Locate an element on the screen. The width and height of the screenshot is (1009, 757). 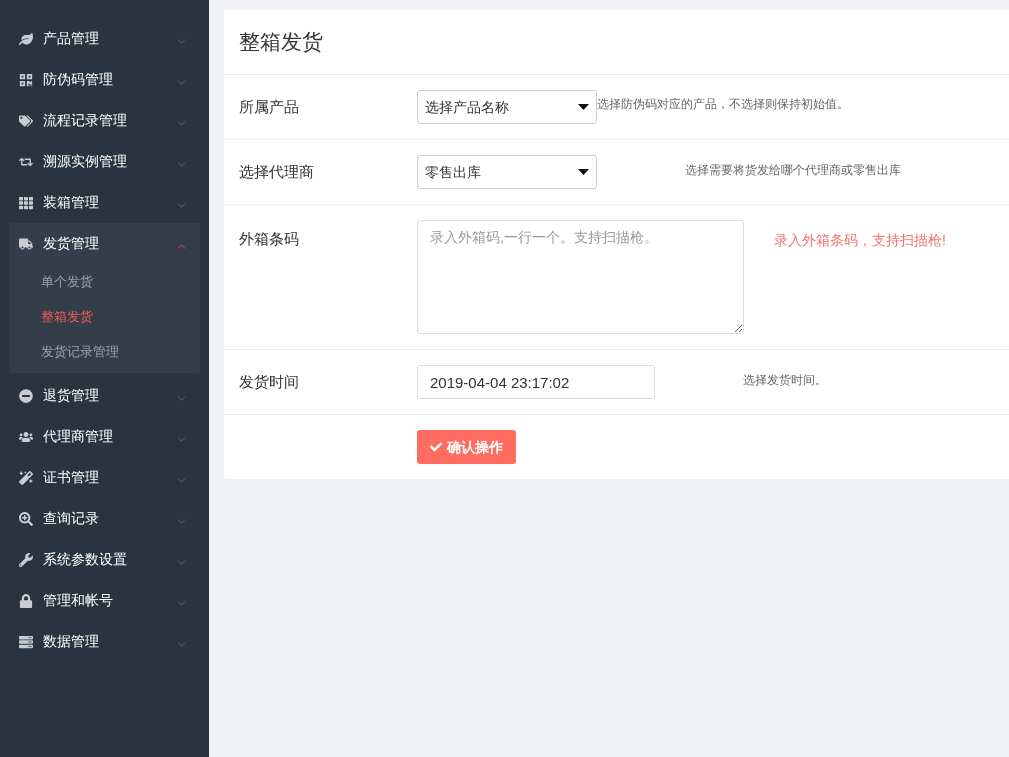
date-input: 2019-04-04 23:17:02 is located at coordinates (536, 382).